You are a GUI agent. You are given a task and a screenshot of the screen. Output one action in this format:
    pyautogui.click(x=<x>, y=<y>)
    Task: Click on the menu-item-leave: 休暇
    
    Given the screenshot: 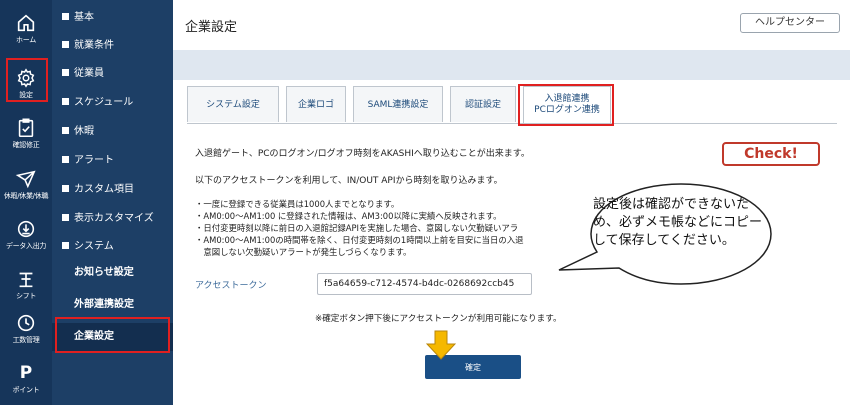 What is the action you would take?
    pyautogui.click(x=112, y=132)
    